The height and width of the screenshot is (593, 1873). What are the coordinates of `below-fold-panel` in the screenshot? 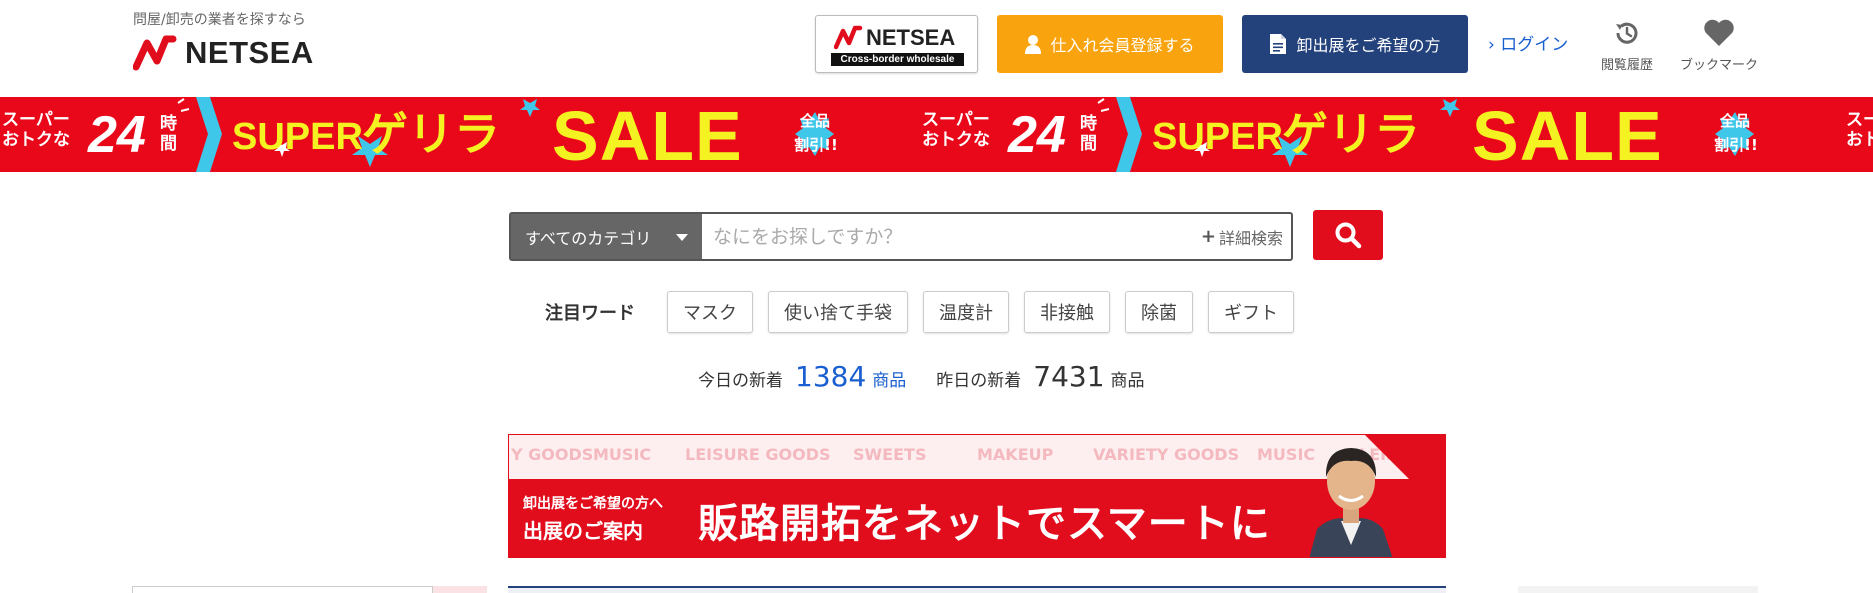 It's located at (282, 589).